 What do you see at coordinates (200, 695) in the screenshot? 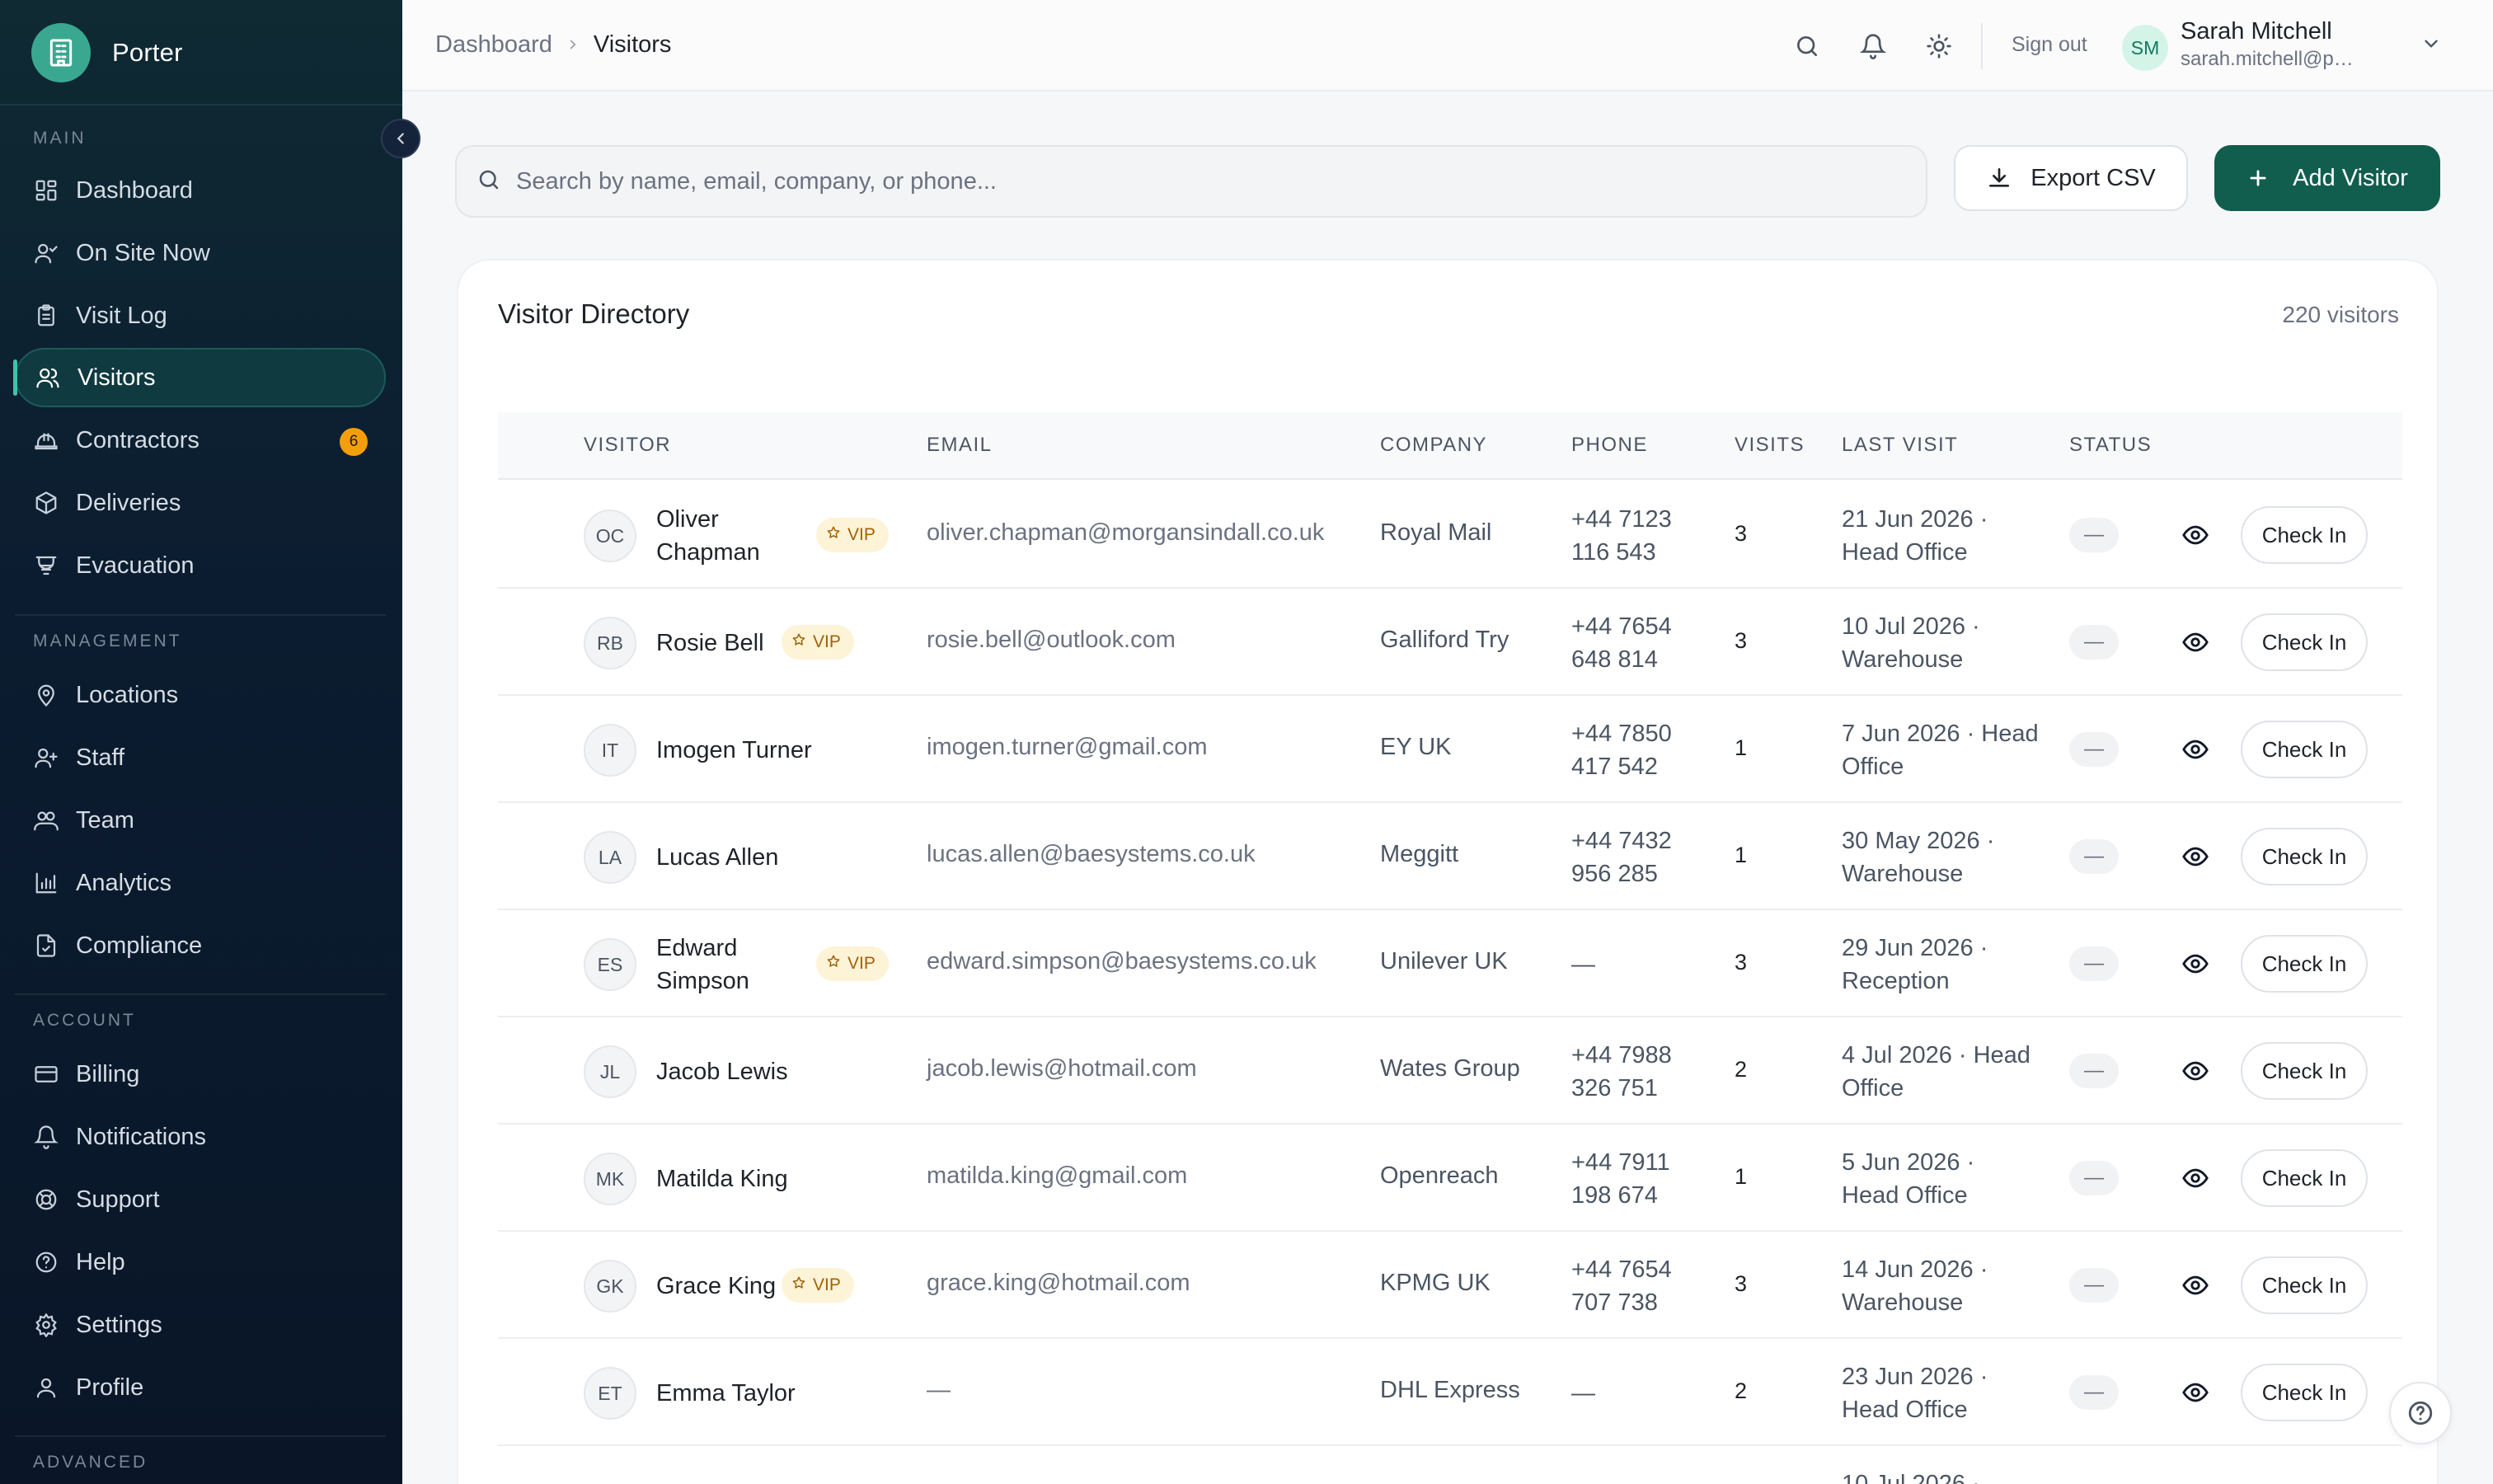
I see `sidebar-item-locations: Locations` at bounding box center [200, 695].